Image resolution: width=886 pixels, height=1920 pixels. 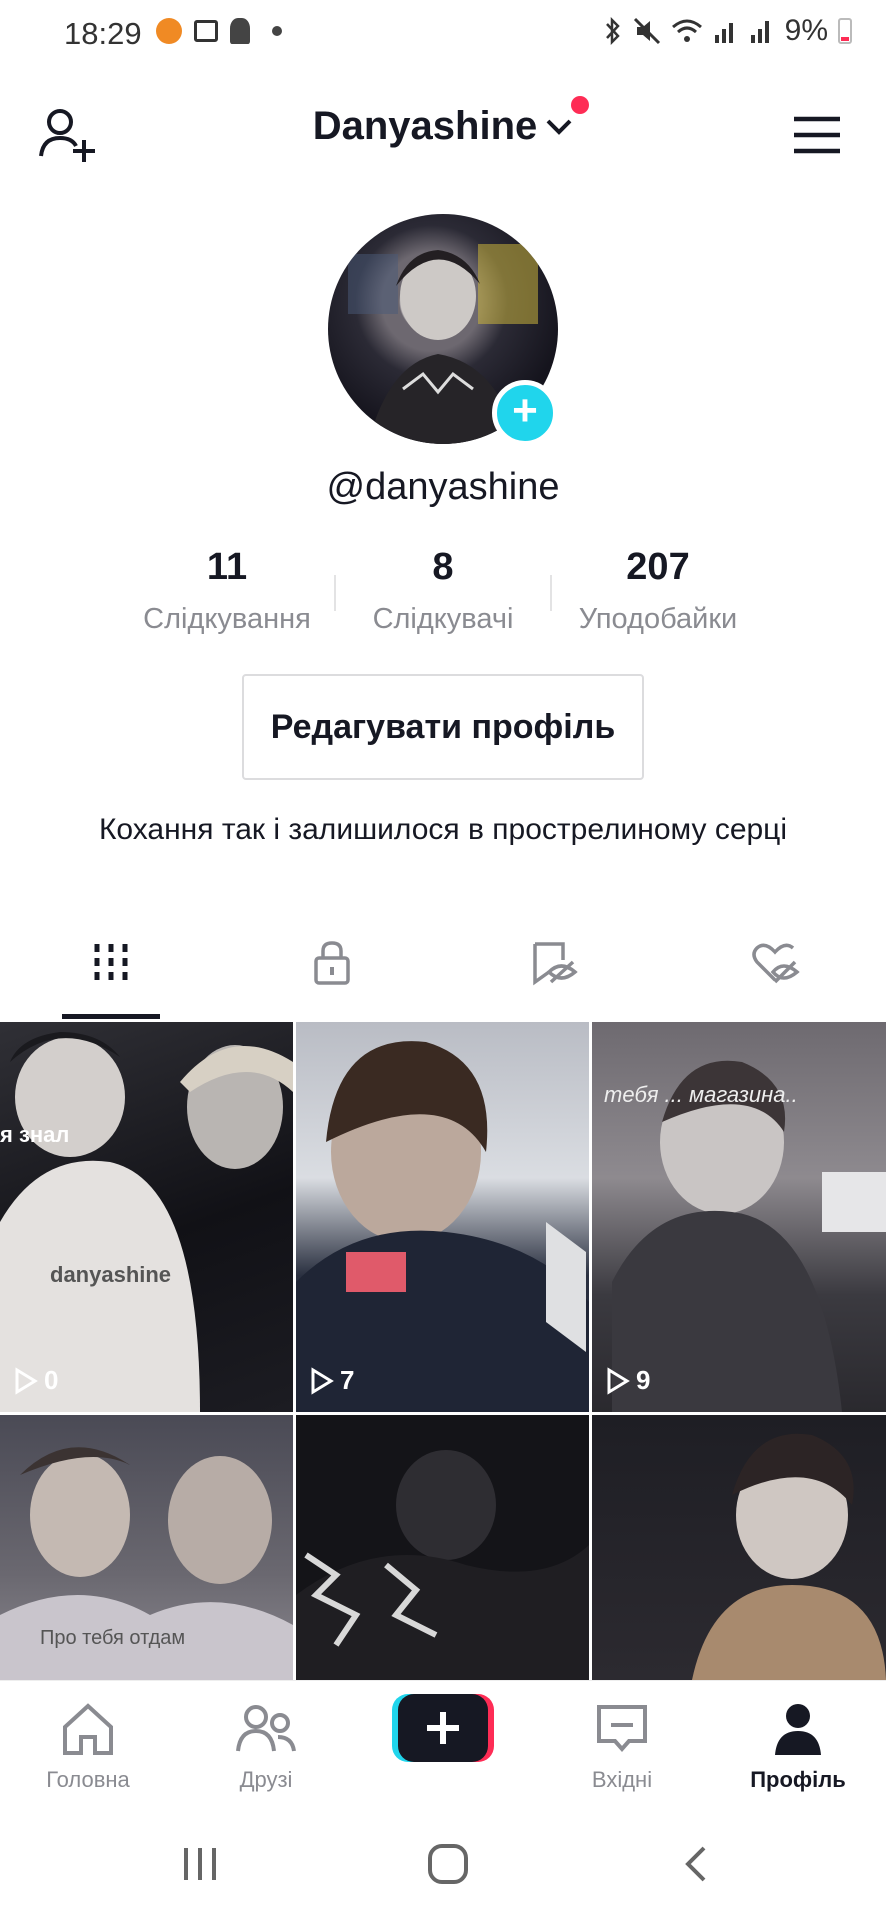 What do you see at coordinates (35, 1134) in the screenshot?
I see `video-overlay-text: я знал` at bounding box center [35, 1134].